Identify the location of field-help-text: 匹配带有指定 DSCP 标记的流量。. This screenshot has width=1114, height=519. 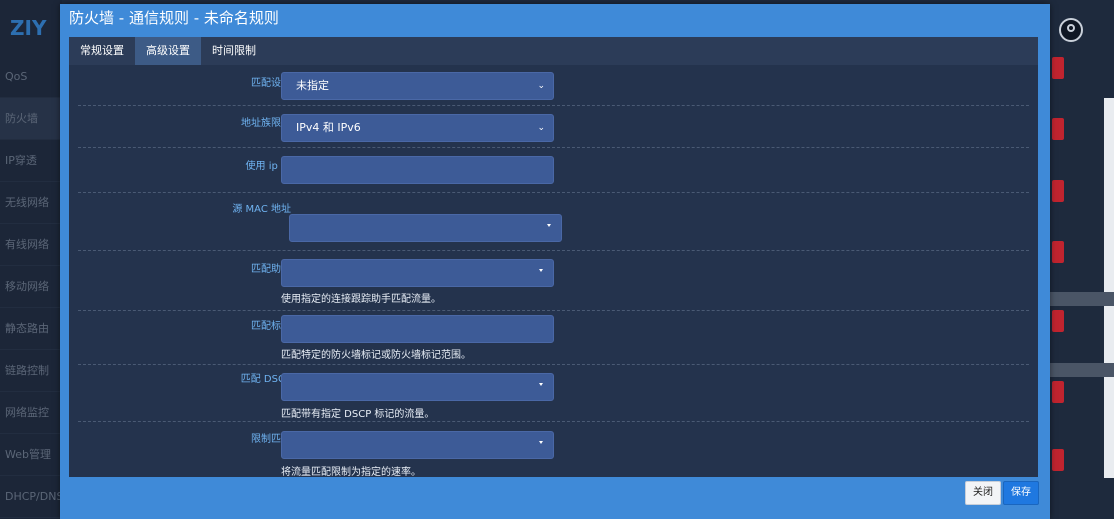
(358, 414).